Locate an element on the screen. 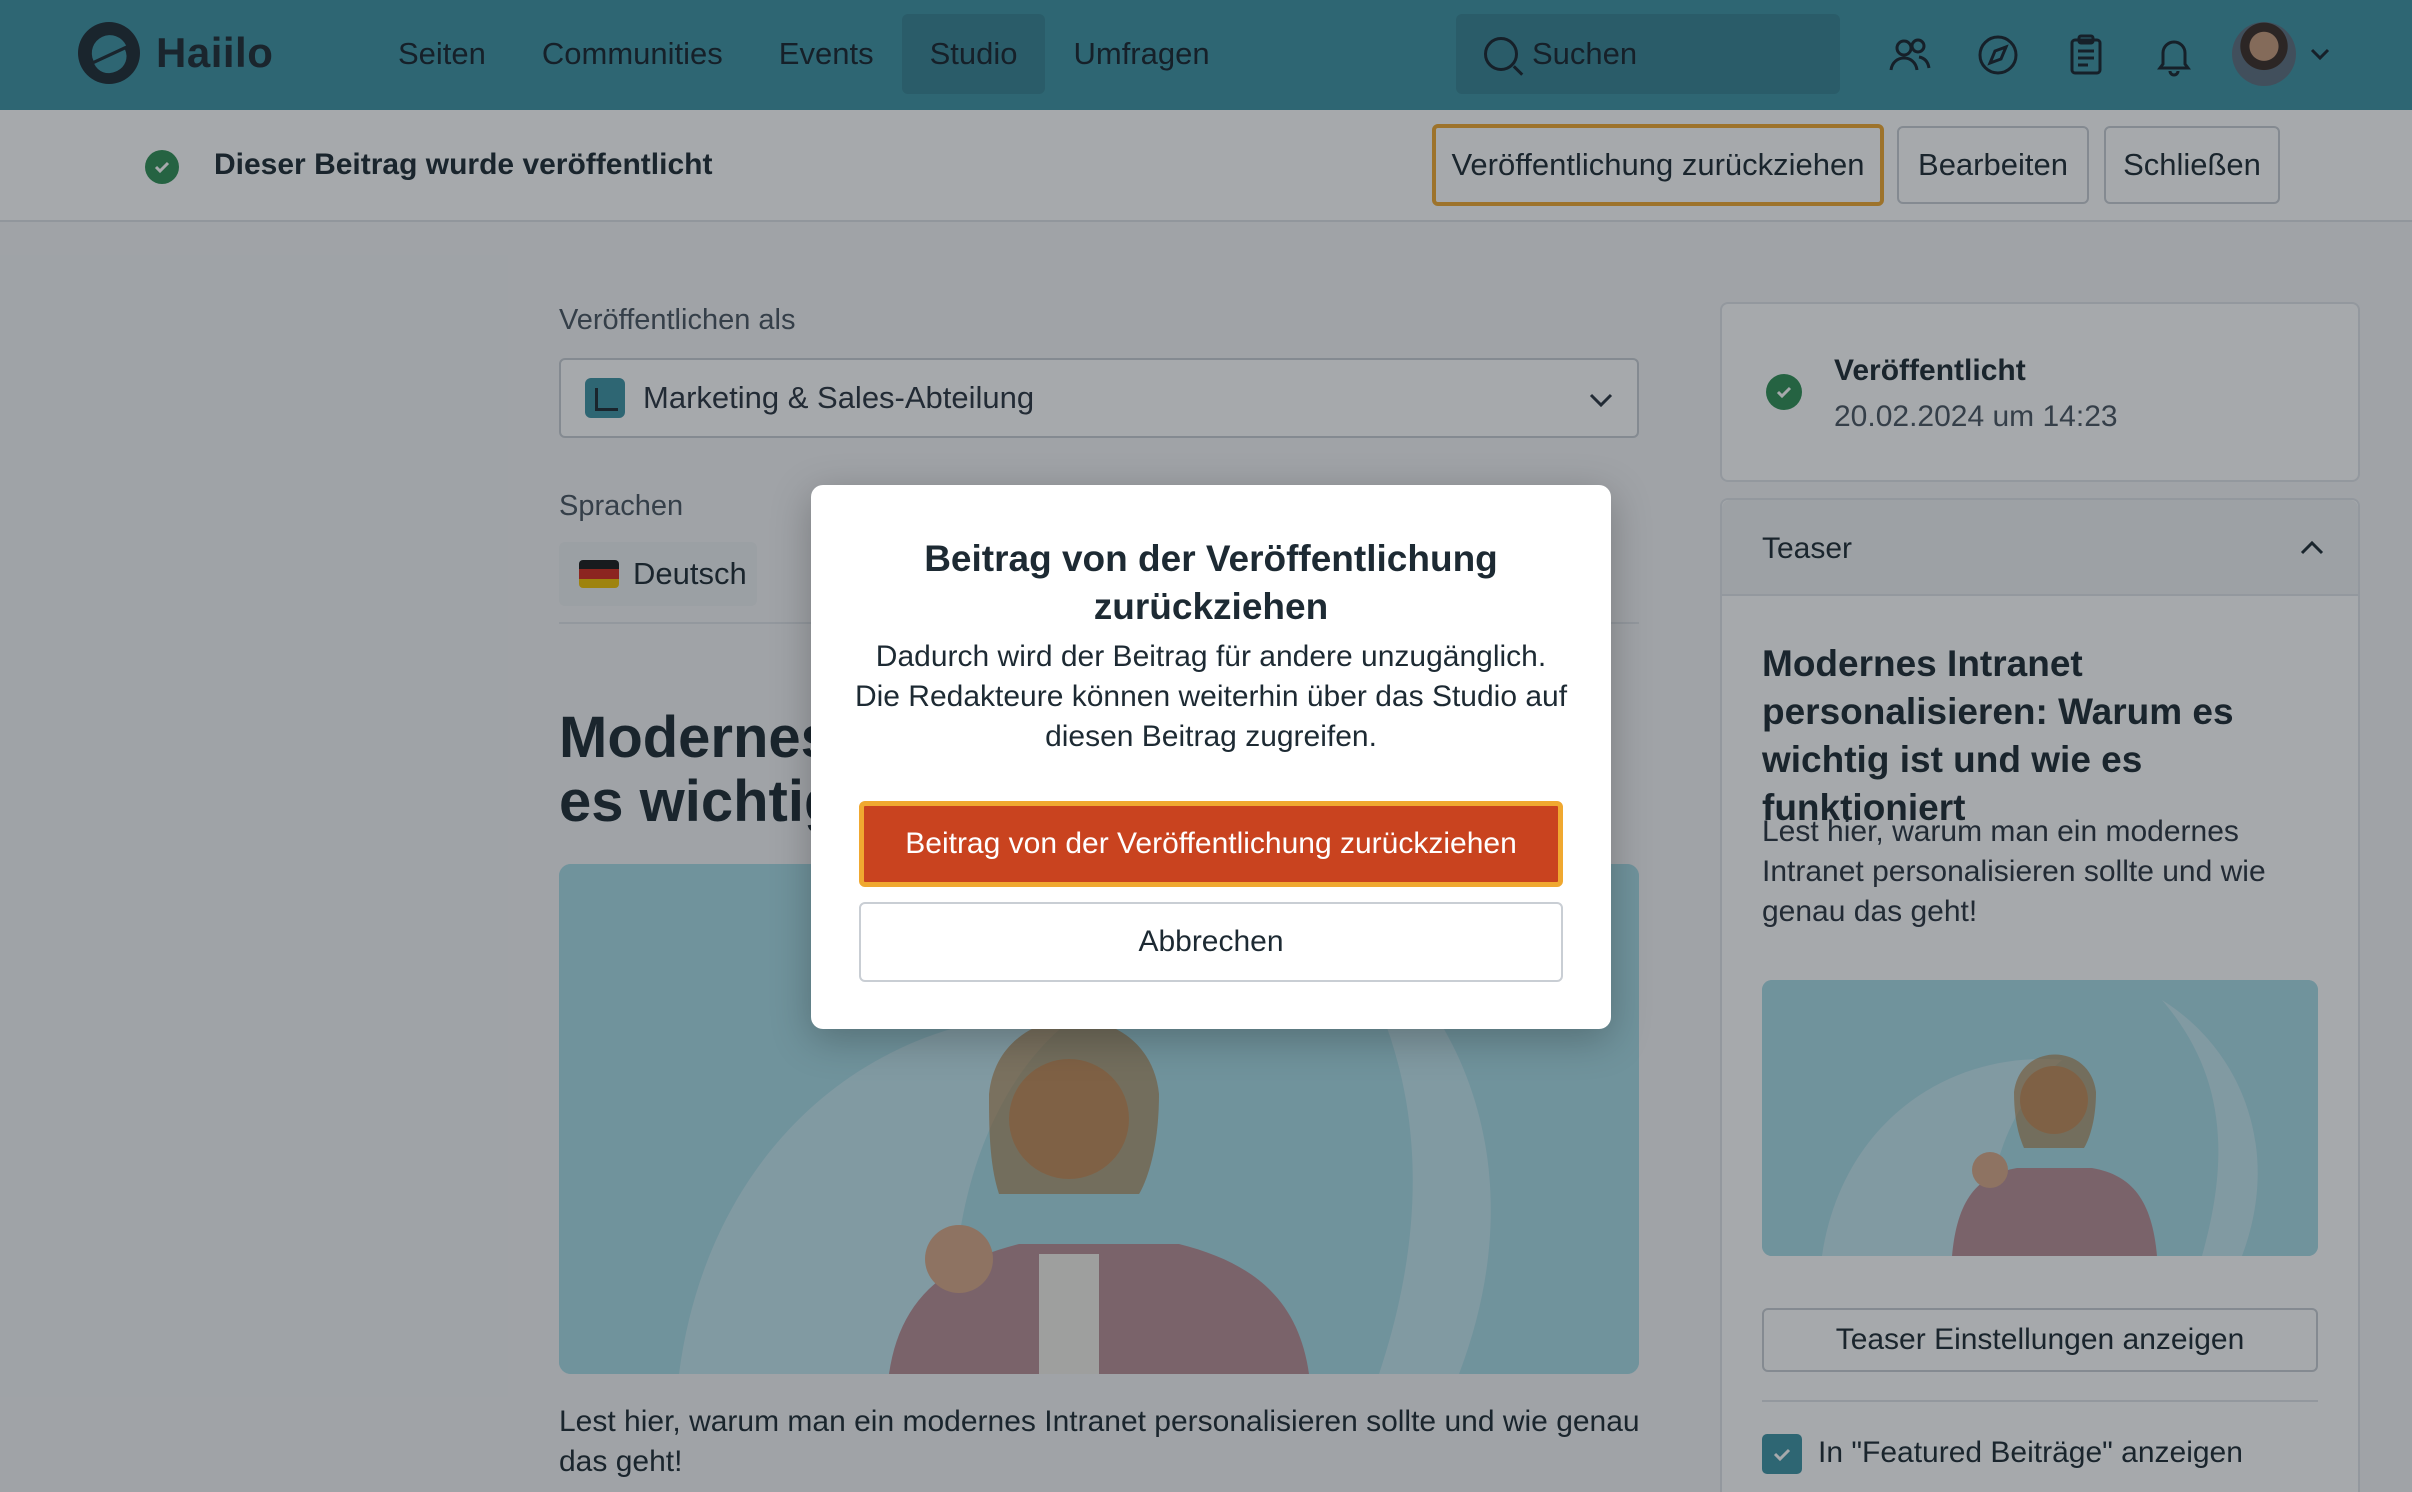  cancel-button: Abbrechen is located at coordinates (1211, 942).